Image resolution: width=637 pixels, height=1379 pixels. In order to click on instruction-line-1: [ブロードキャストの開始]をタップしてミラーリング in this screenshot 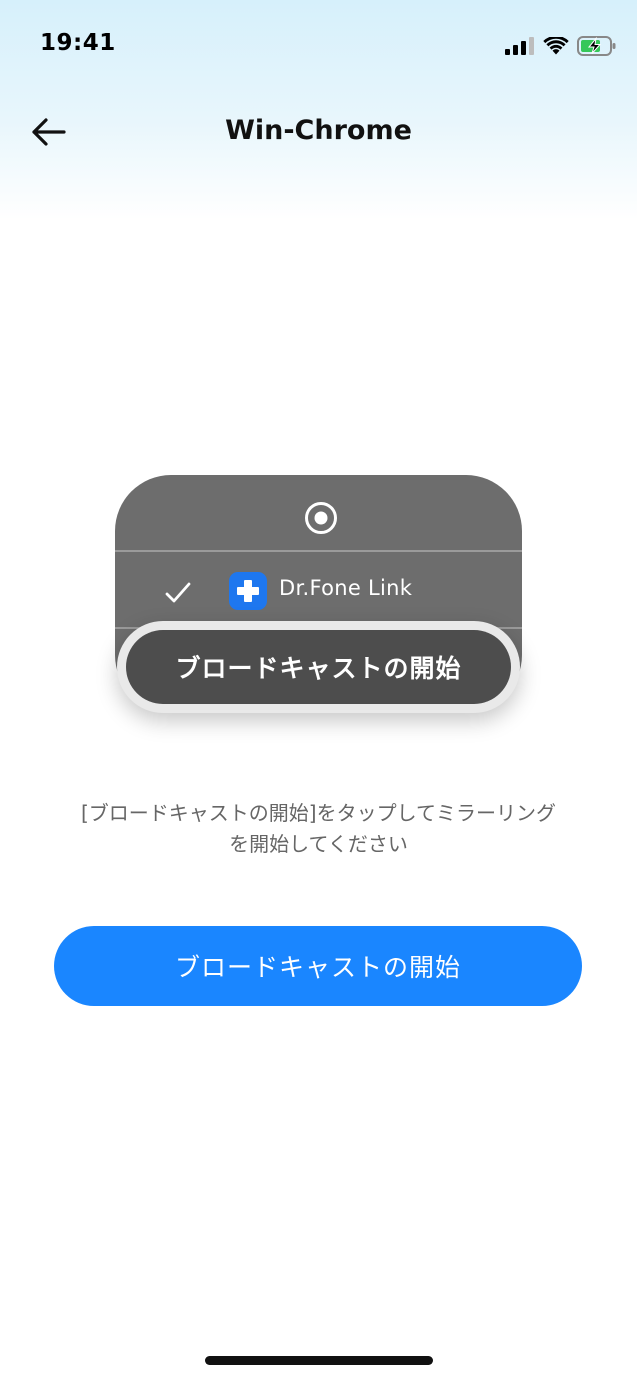, I will do `click(318, 813)`.